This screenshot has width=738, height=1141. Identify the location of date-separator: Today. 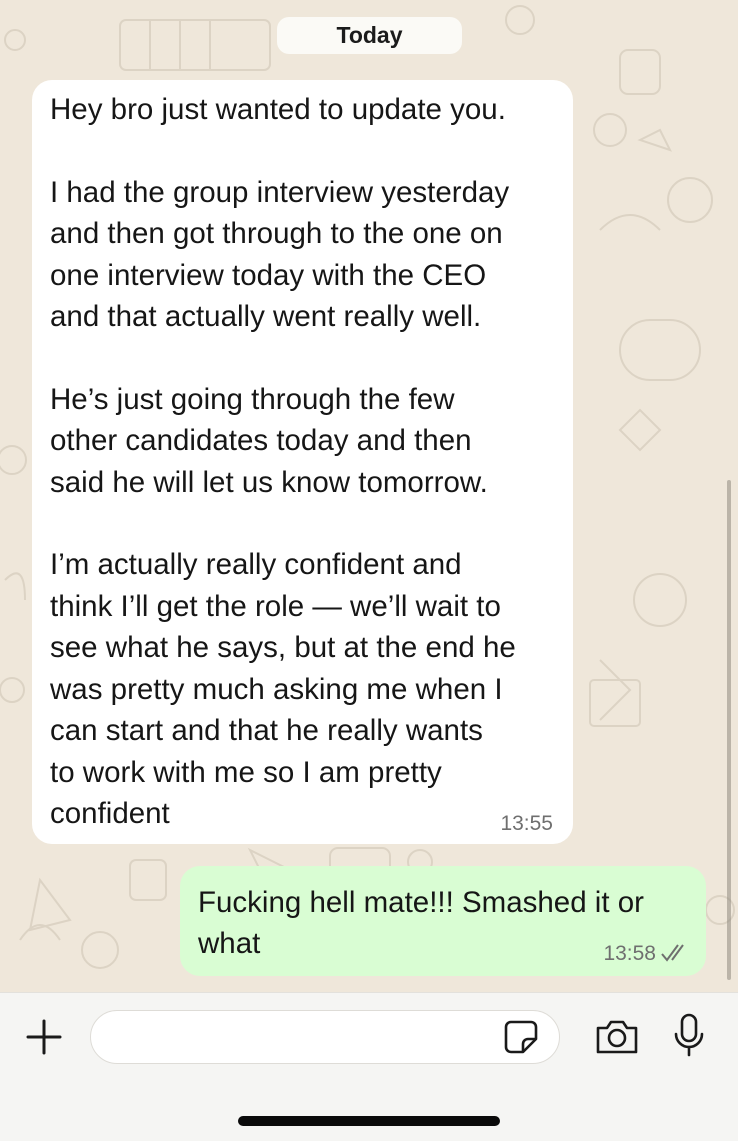
(369, 35).